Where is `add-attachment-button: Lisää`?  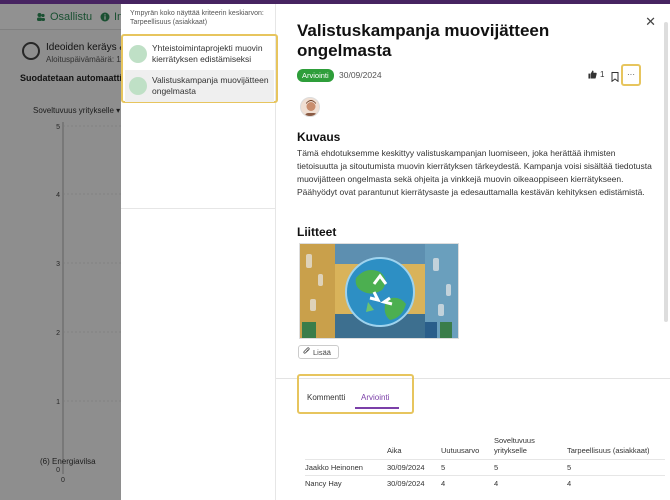
add-attachment-button: Lisää is located at coordinates (318, 352).